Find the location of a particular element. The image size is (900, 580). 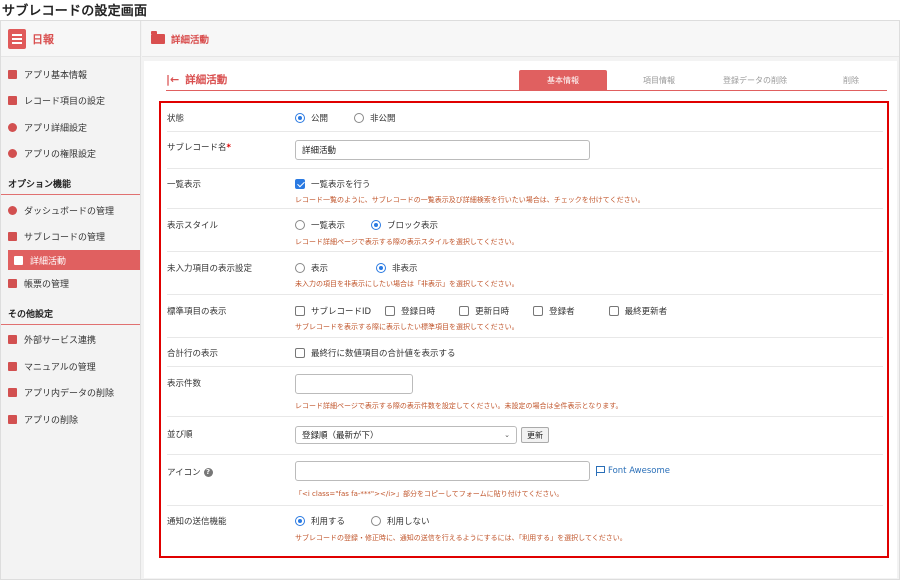

notification-radio-group: 利用する 利用しない is located at coordinates (375, 521).